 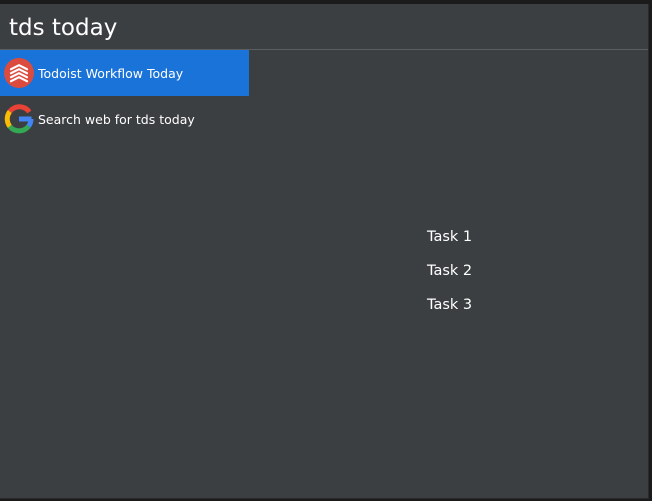 I want to click on result-item-search-web: Search web for tds today, so click(x=124, y=119).